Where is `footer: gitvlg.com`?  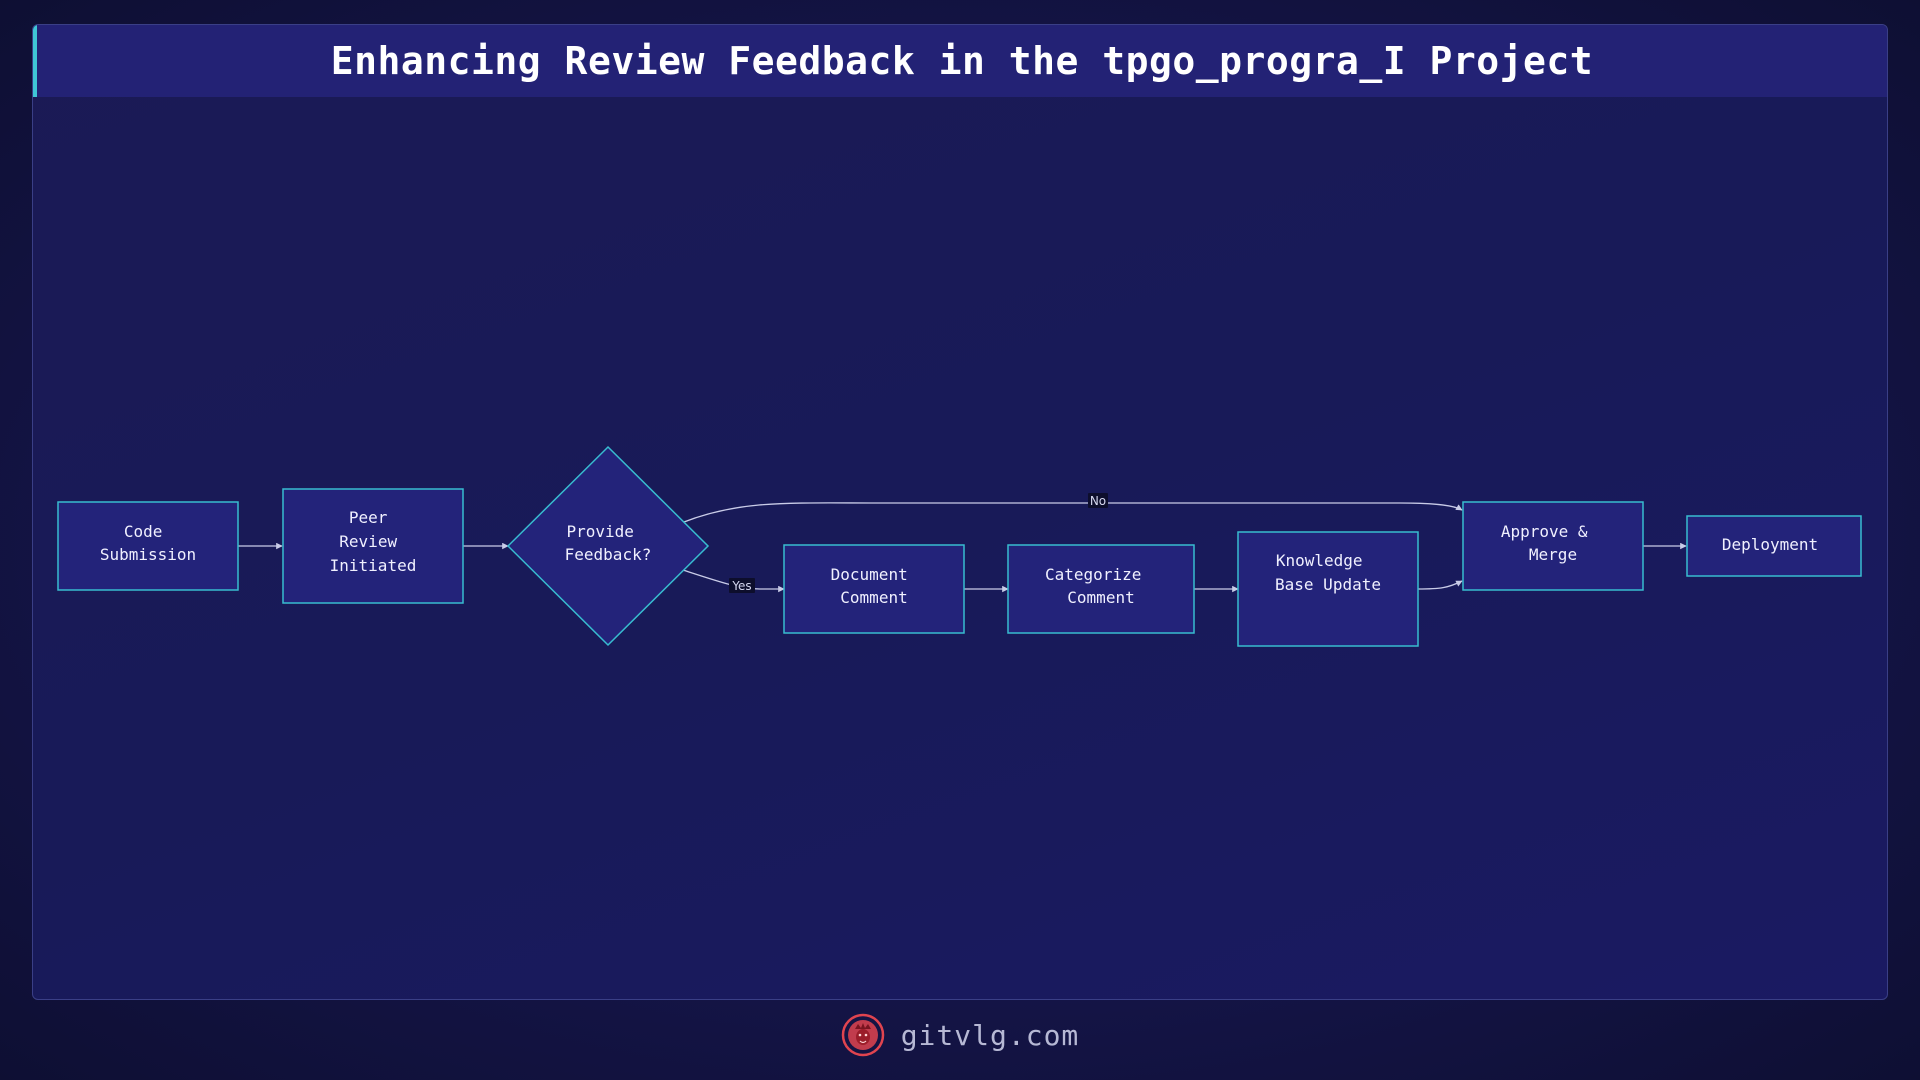 footer: gitvlg.com is located at coordinates (960, 1035).